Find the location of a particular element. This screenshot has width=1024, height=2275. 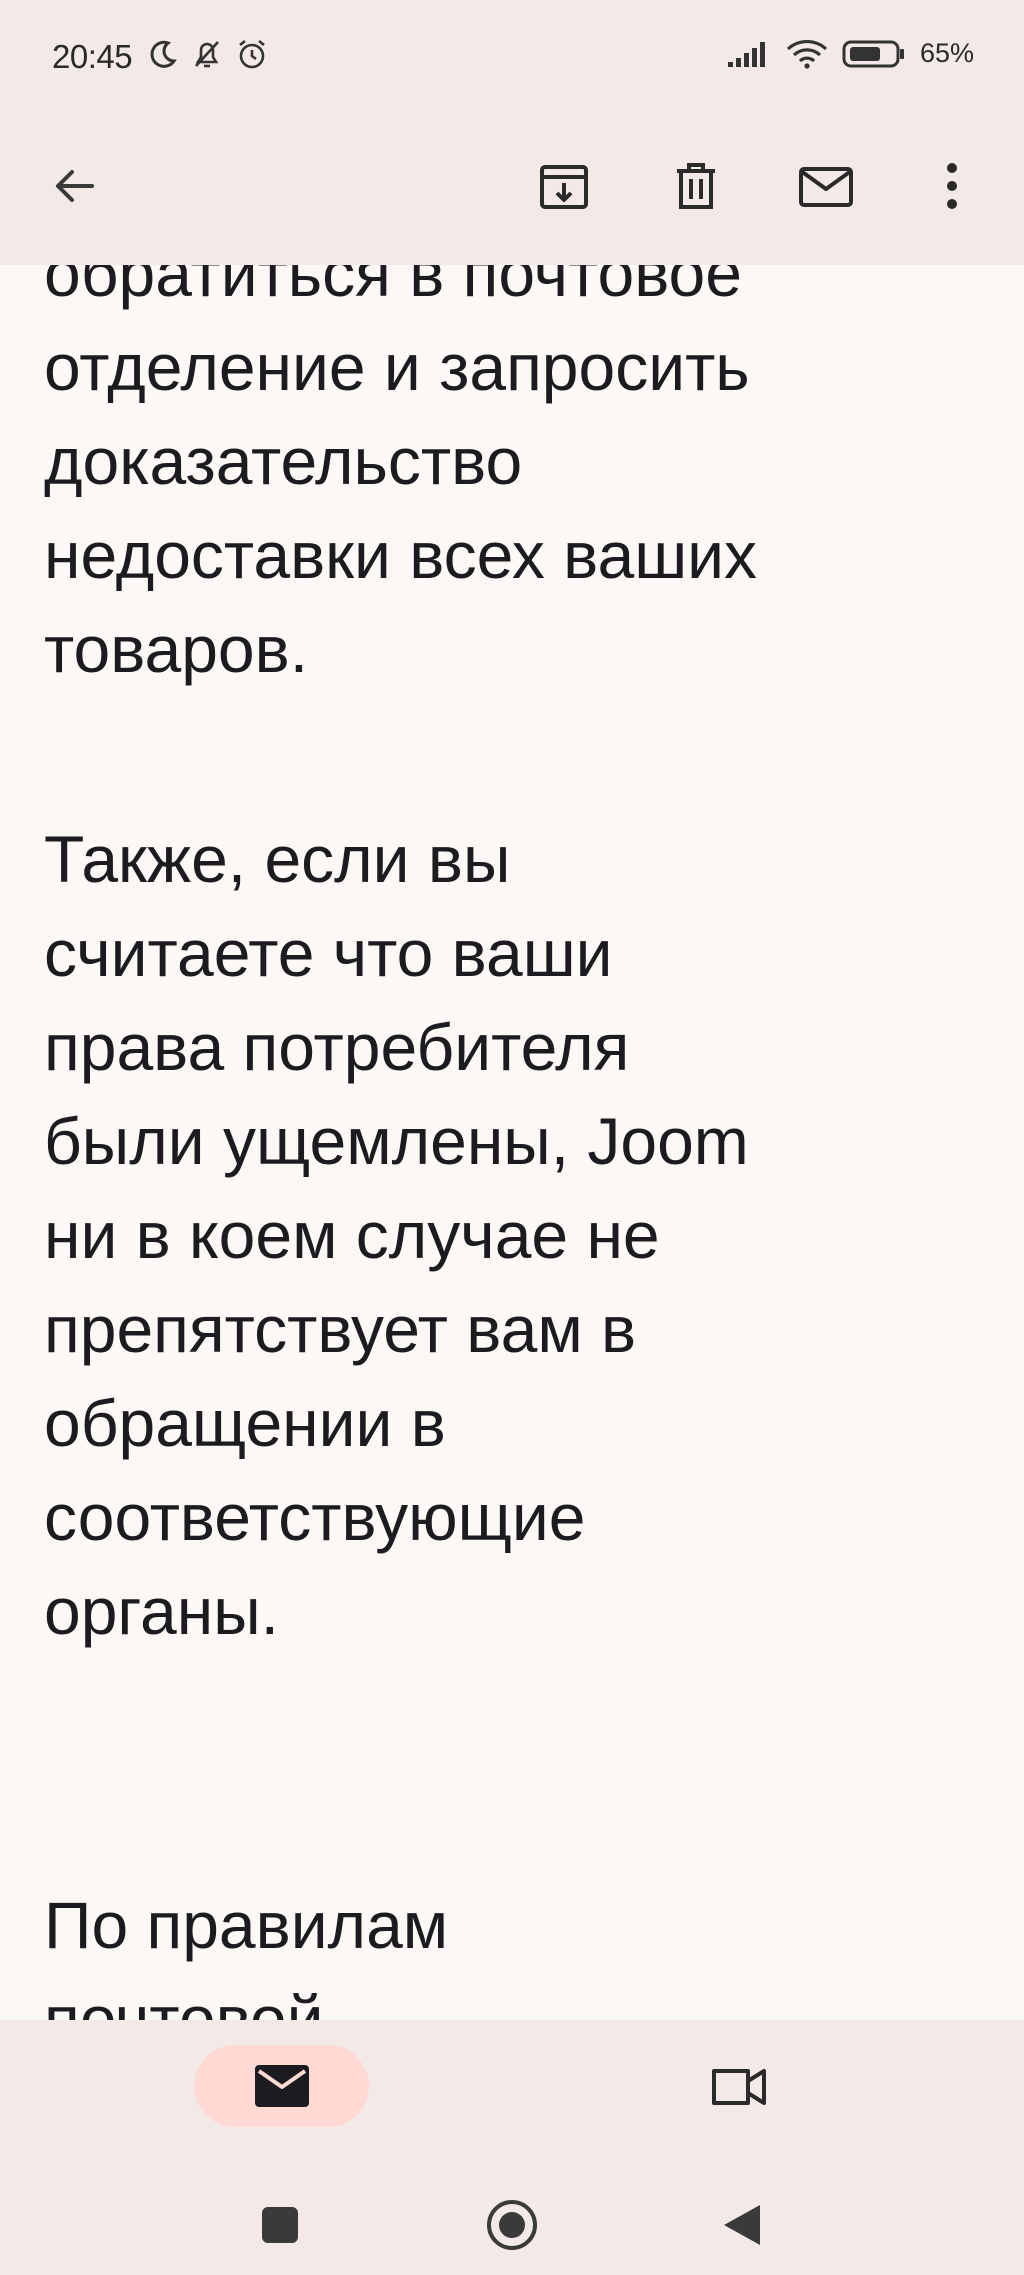

archive-button is located at coordinates (564, 186).